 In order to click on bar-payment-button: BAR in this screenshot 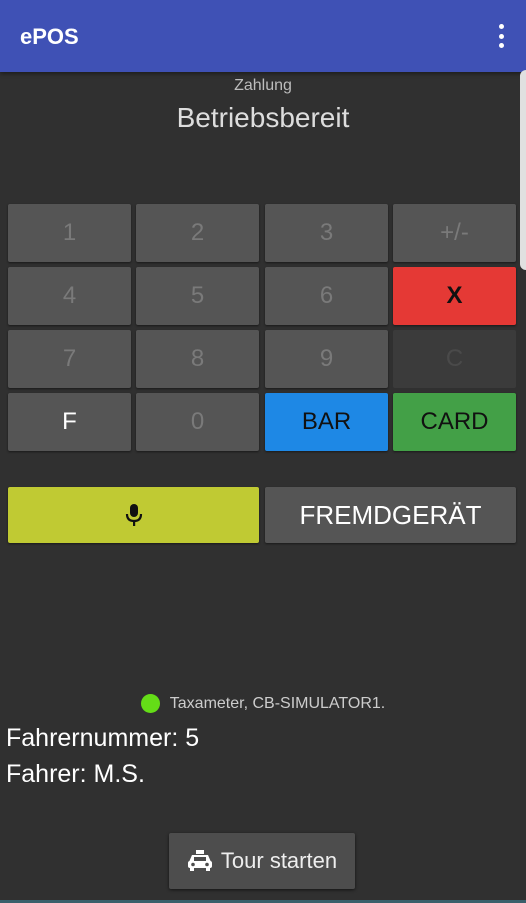, I will do `click(326, 422)`.